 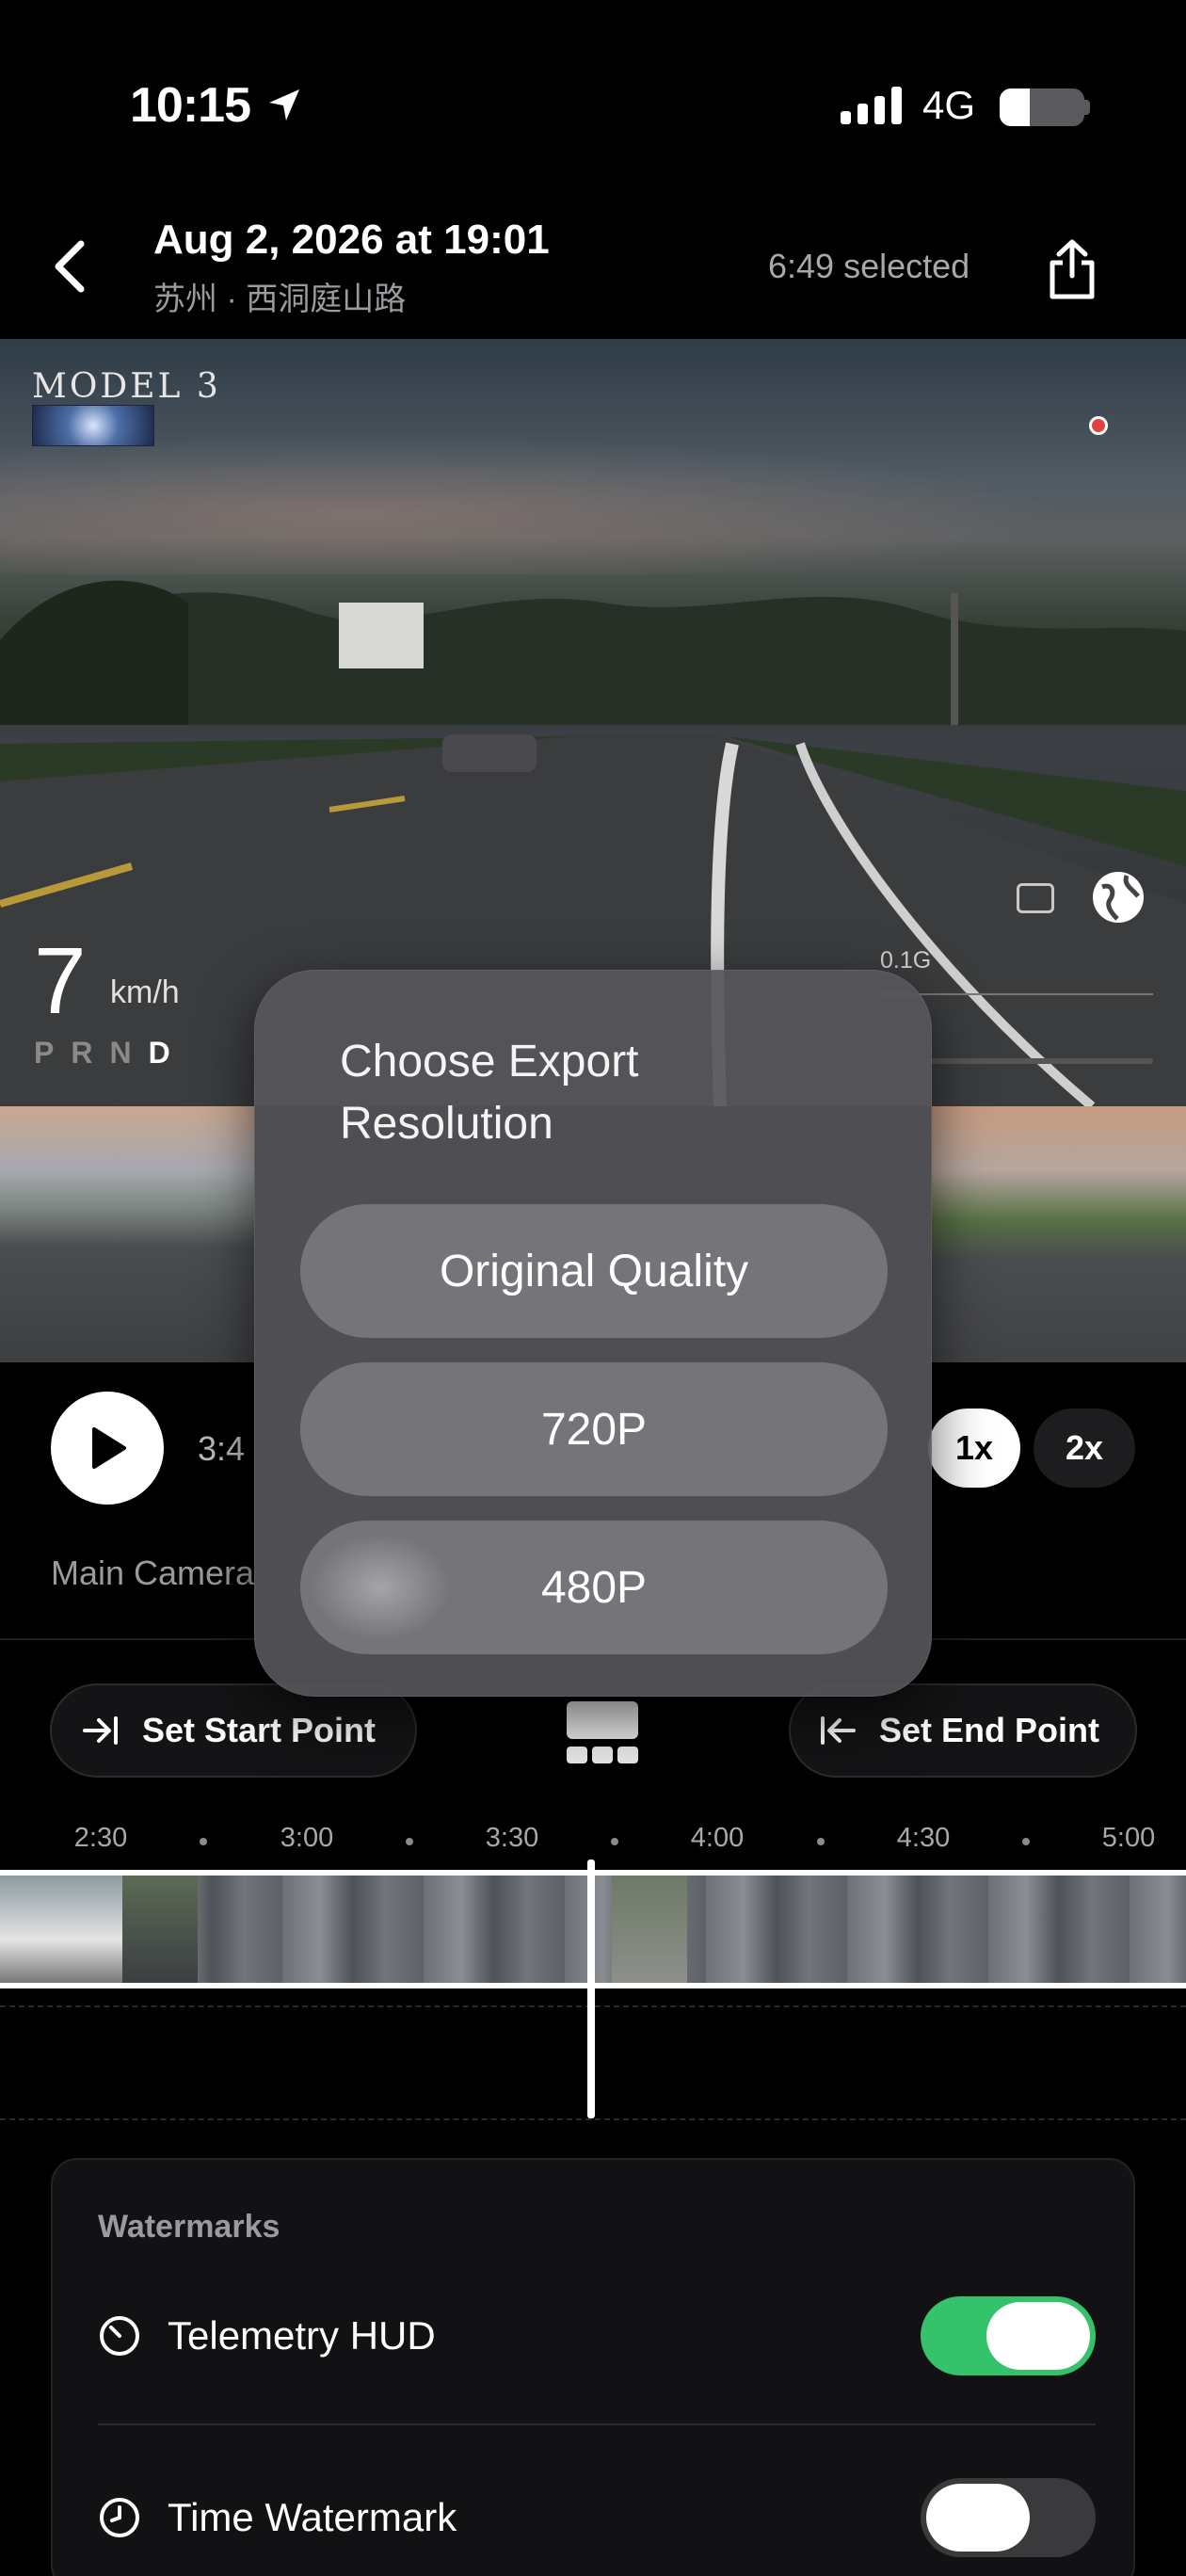 I want to click on current-time: 3:4, so click(x=222, y=1448).